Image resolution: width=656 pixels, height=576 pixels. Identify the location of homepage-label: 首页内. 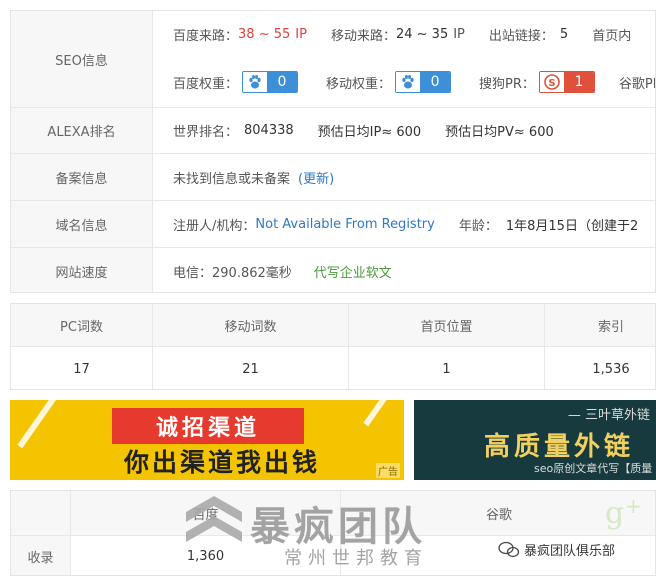
(612, 36).